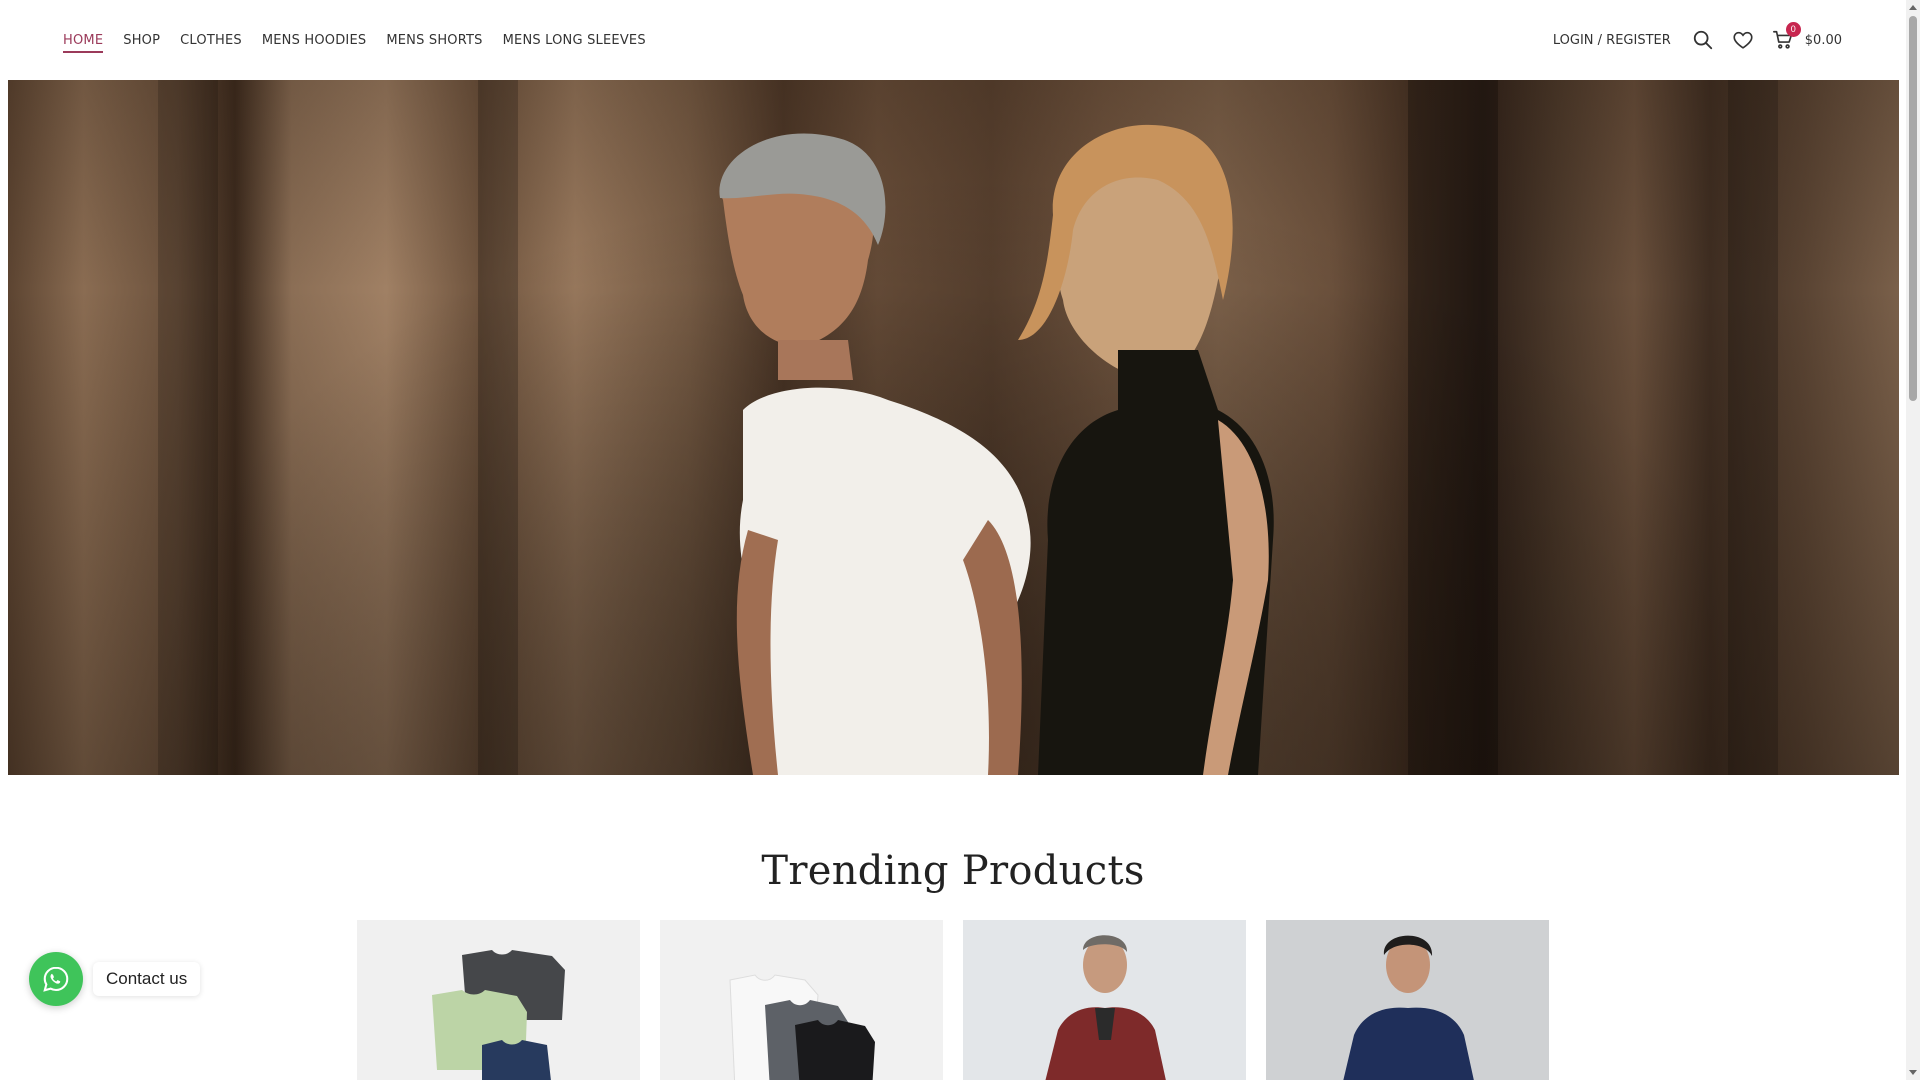 This screenshot has height=1080, width=1920. I want to click on nav-item-home: HOME, so click(83, 40).